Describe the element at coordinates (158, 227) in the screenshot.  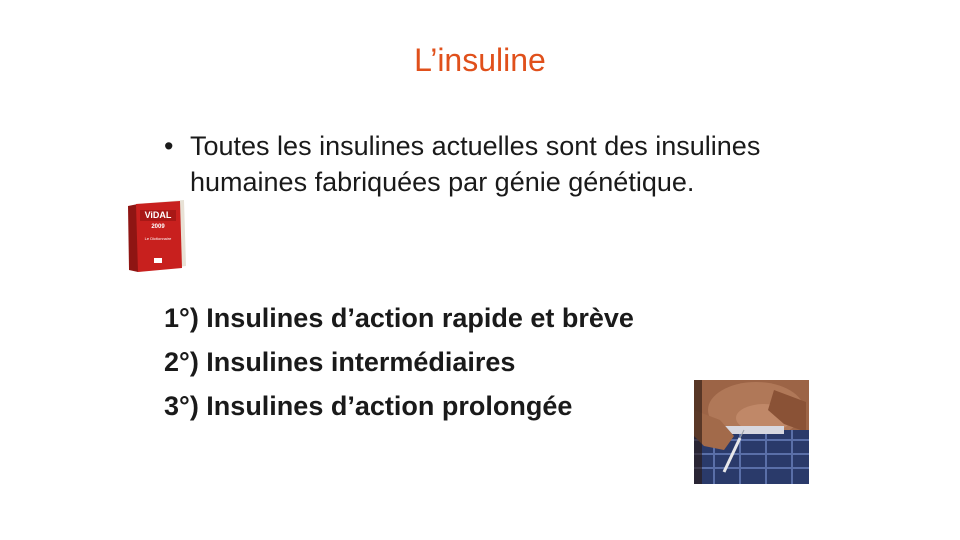
I see `book-year: 2009` at that location.